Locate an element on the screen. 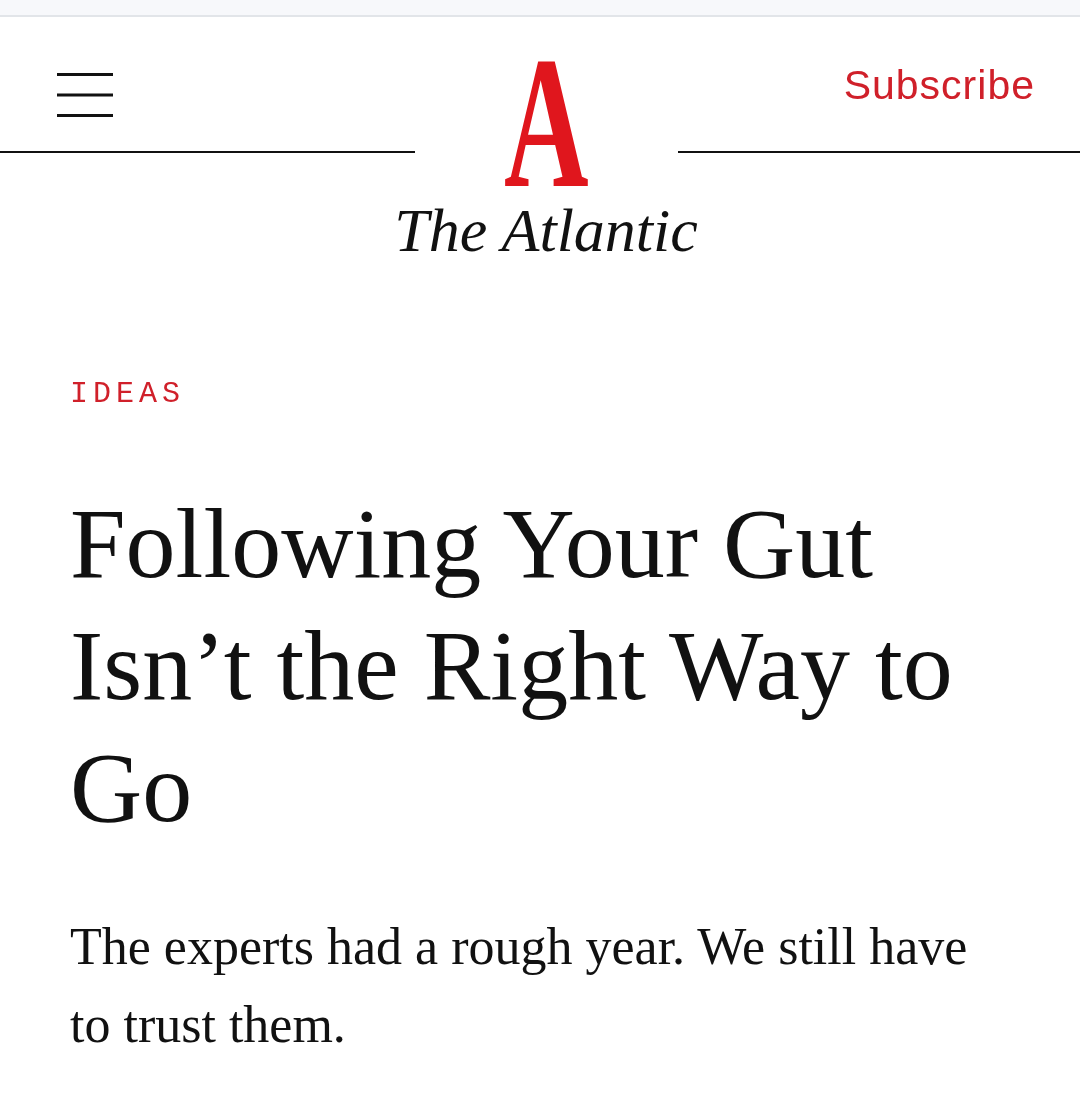  menu-icon is located at coordinates (85, 95).